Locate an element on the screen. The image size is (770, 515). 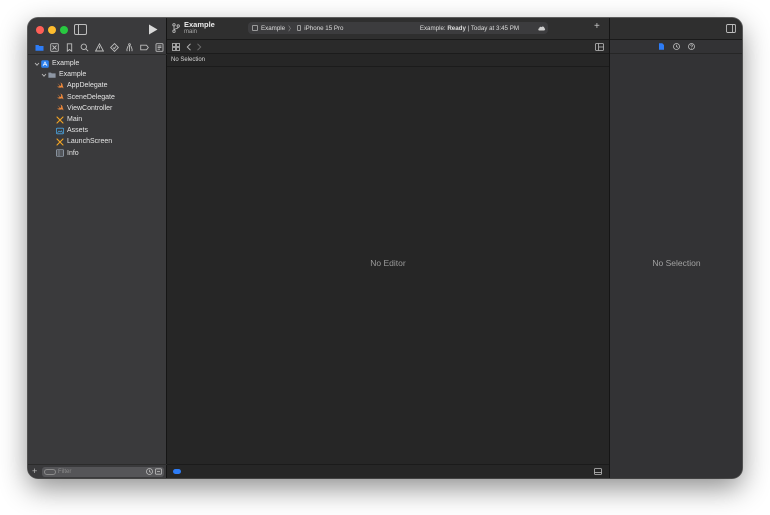
debug-area-toggle-icon is located at coordinates (598, 471).